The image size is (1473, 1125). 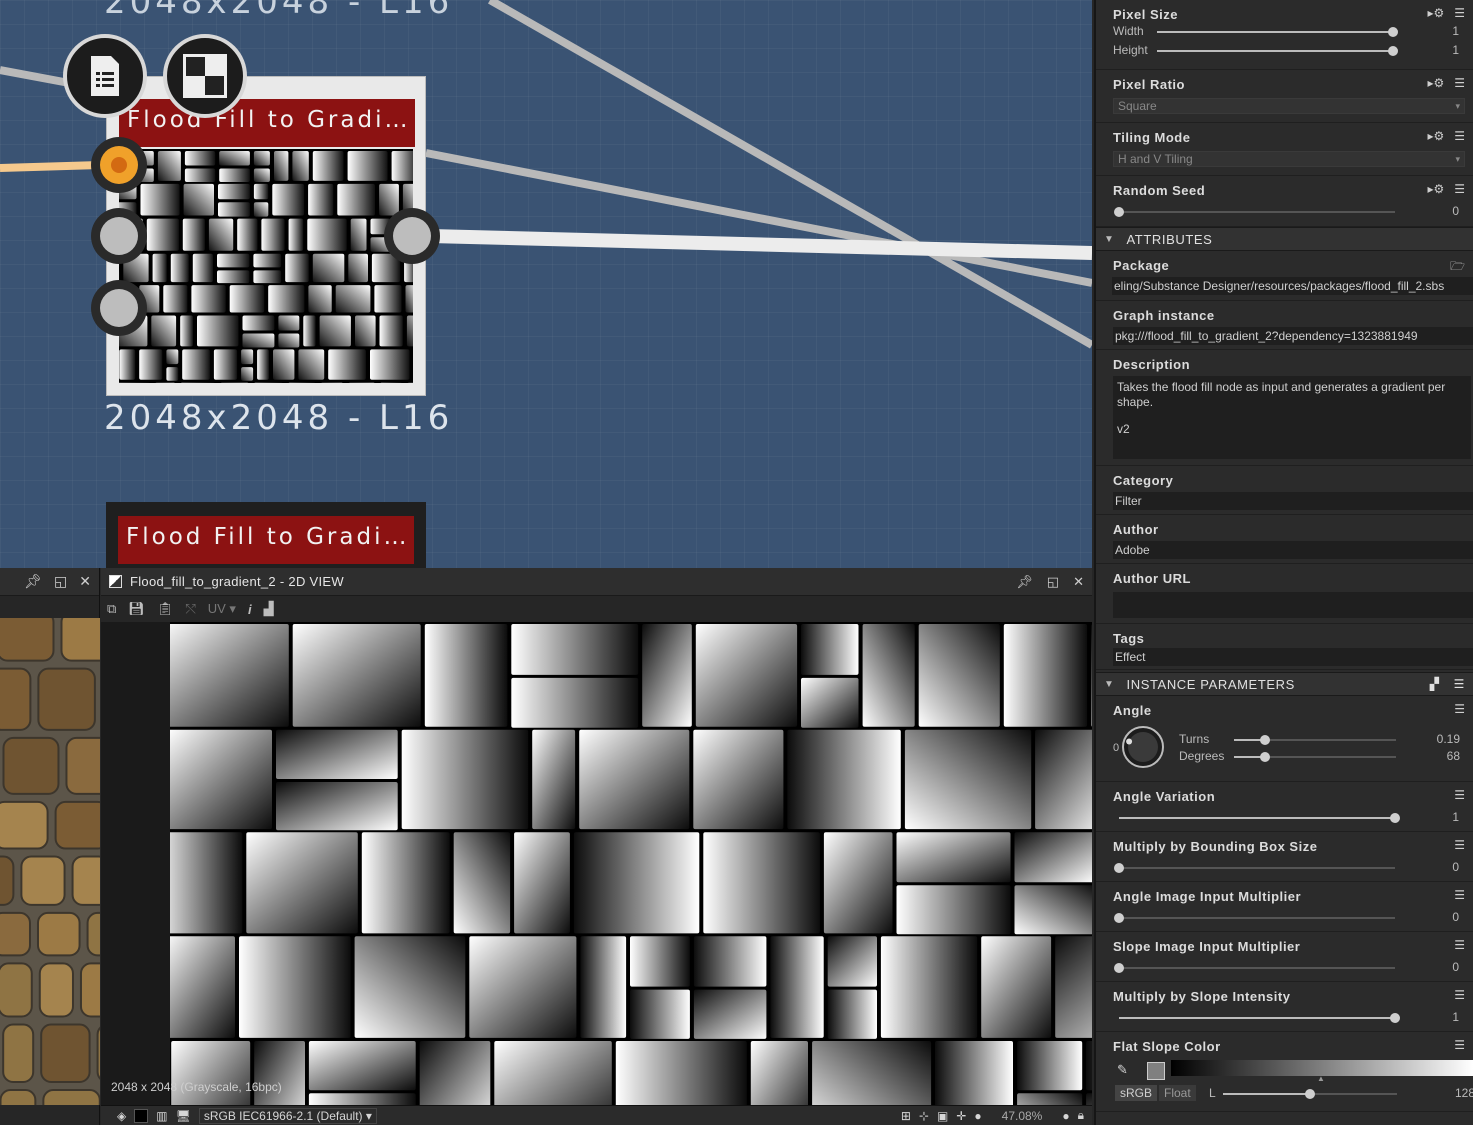 I want to click on zoom-level: 47.08%, so click(x=1022, y=1116).